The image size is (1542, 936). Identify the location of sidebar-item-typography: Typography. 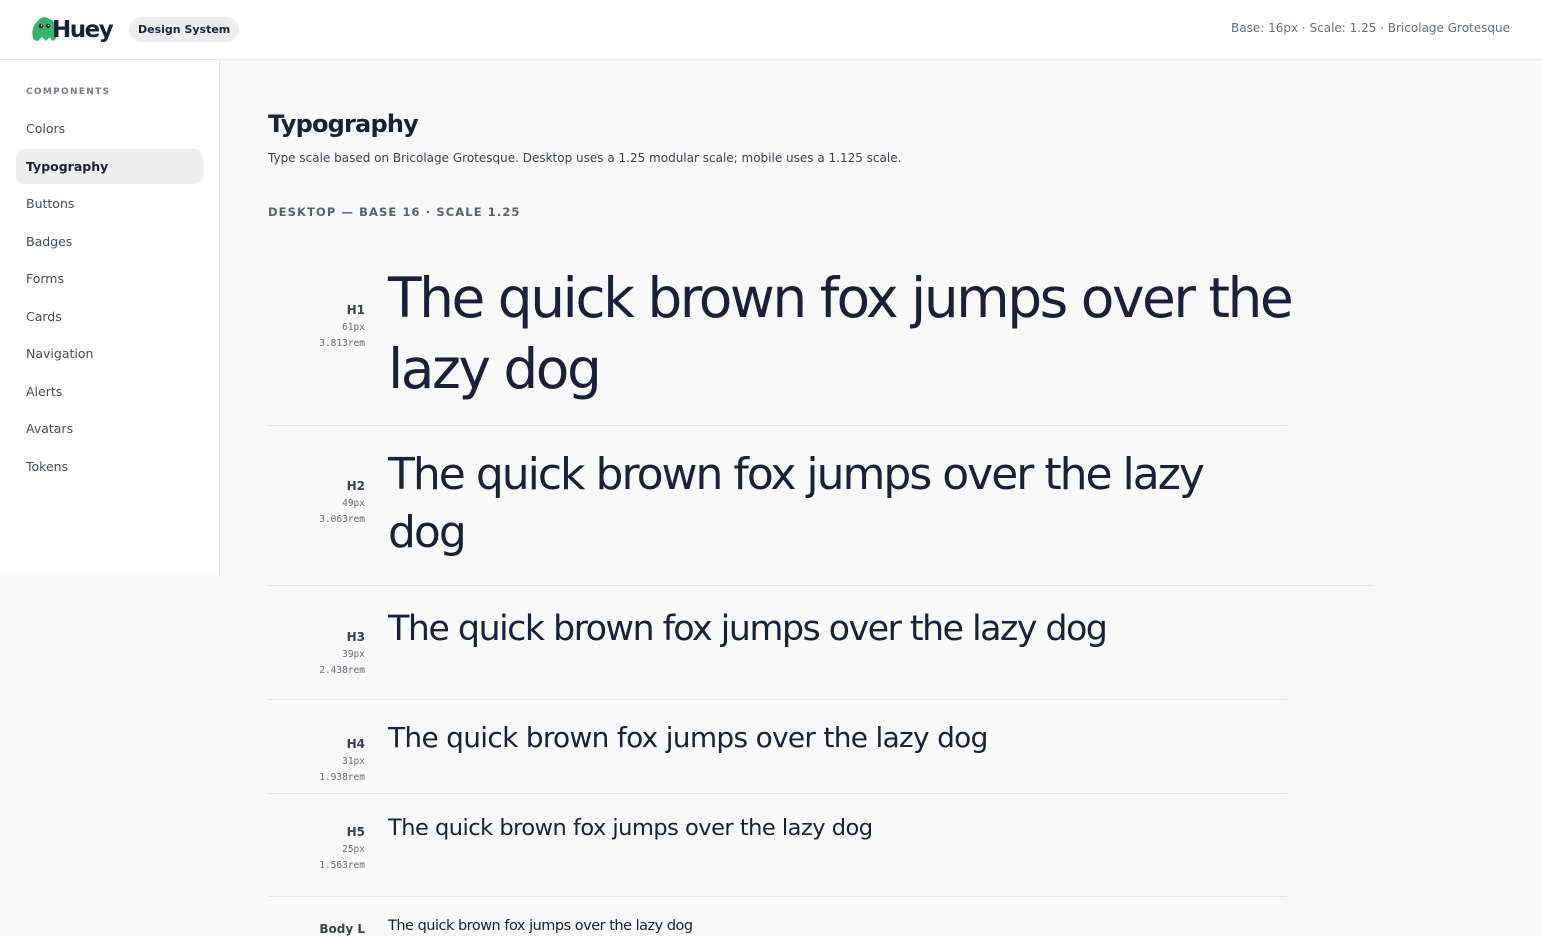
(109, 166).